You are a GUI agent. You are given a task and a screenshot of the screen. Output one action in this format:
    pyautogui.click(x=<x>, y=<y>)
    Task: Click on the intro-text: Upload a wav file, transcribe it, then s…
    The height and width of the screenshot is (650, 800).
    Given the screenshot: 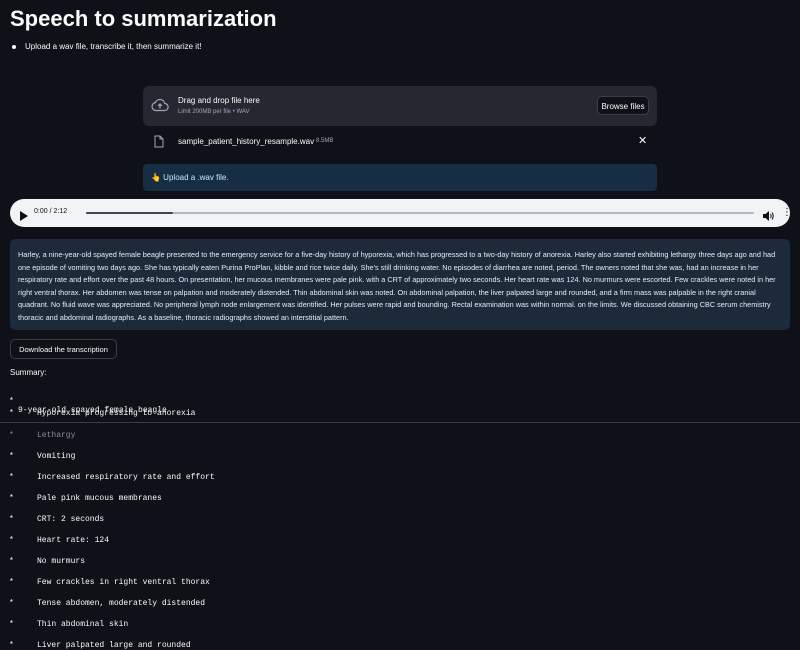 What is the action you would take?
    pyautogui.click(x=113, y=46)
    